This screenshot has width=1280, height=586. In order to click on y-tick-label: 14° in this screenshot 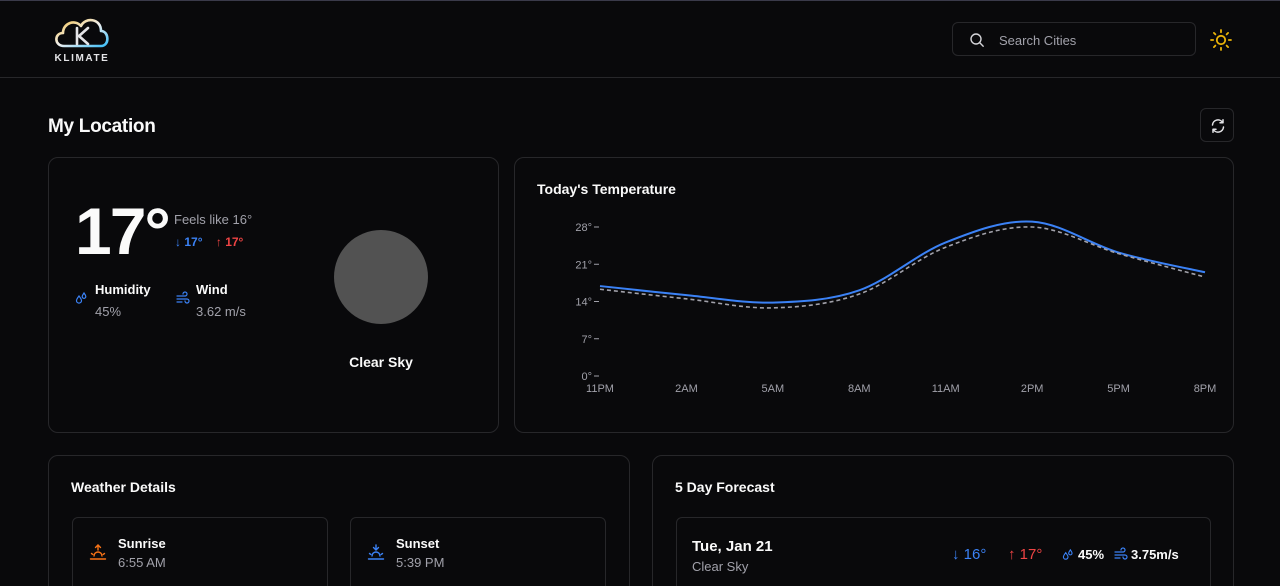, I will do `click(583, 303)`.